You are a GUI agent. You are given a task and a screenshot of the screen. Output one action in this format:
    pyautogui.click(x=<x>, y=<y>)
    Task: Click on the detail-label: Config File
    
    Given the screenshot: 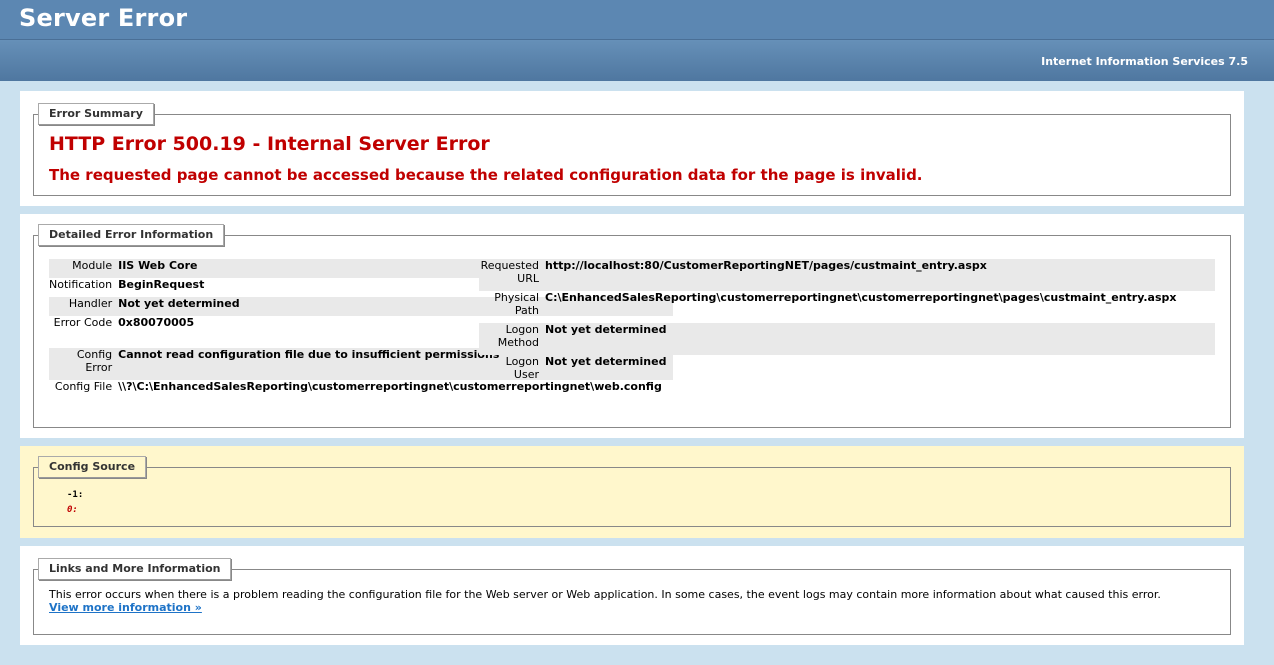 What is the action you would take?
    pyautogui.click(x=83, y=386)
    